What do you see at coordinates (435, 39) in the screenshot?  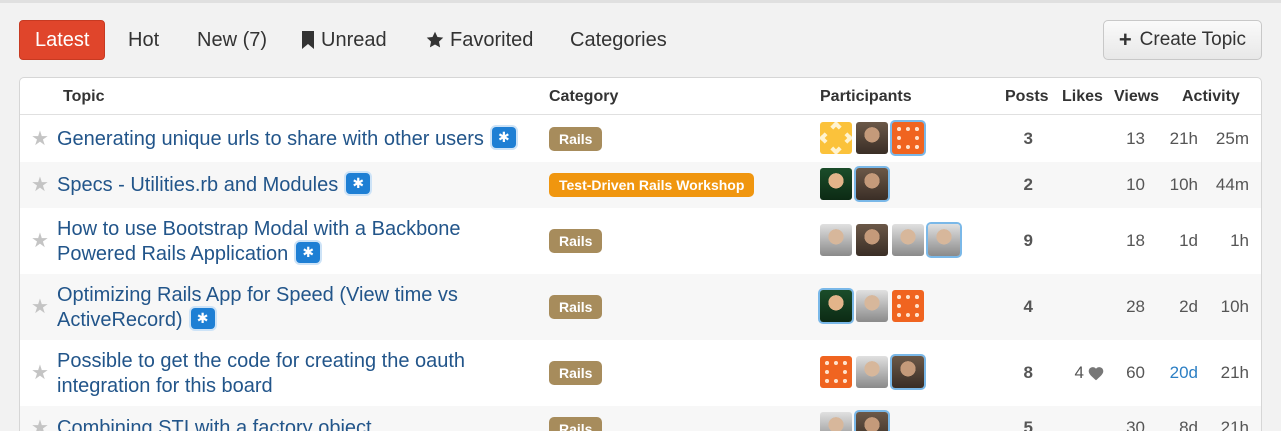 I see `star-icon` at bounding box center [435, 39].